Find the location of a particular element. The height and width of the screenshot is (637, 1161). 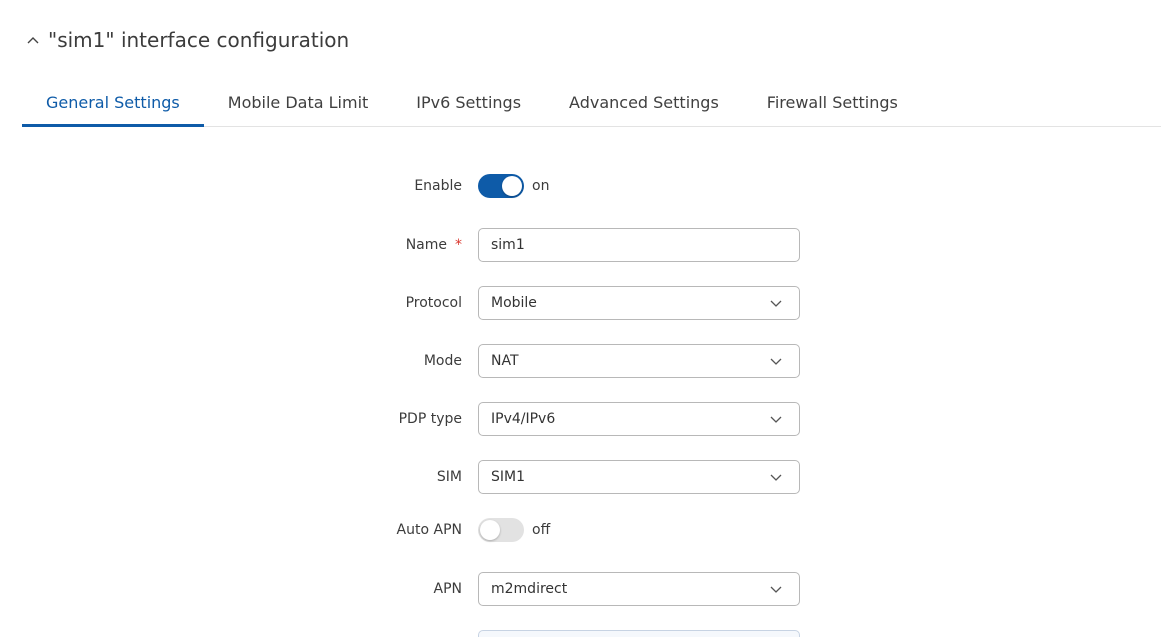

protocol-label: Protocol is located at coordinates (433, 303).